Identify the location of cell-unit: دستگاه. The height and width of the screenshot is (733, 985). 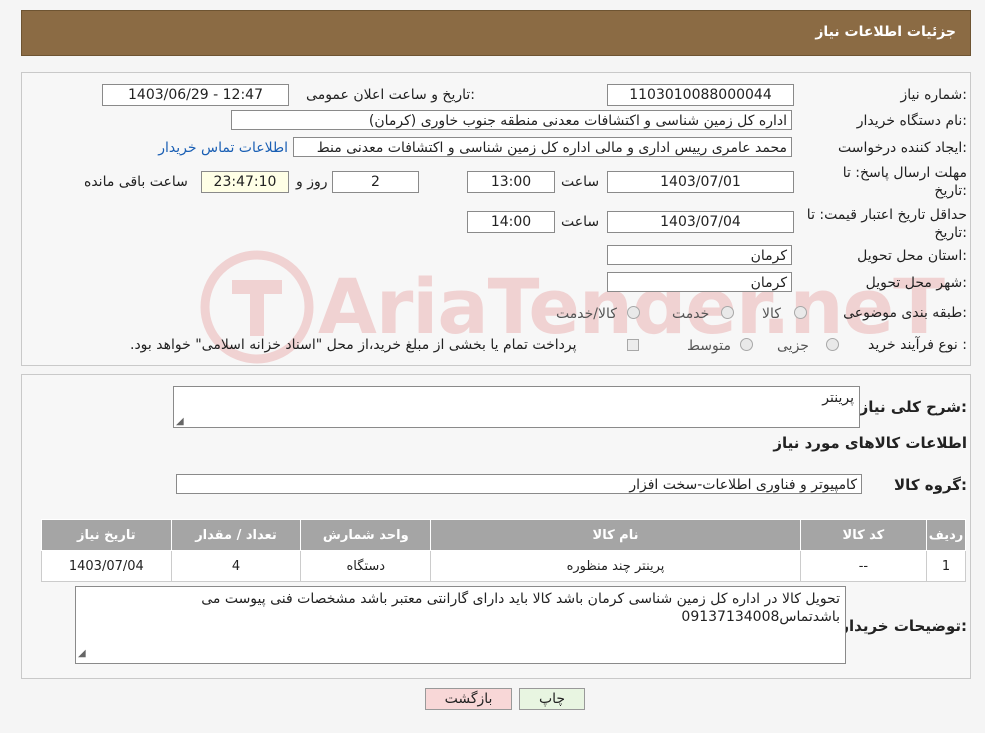
(366, 566).